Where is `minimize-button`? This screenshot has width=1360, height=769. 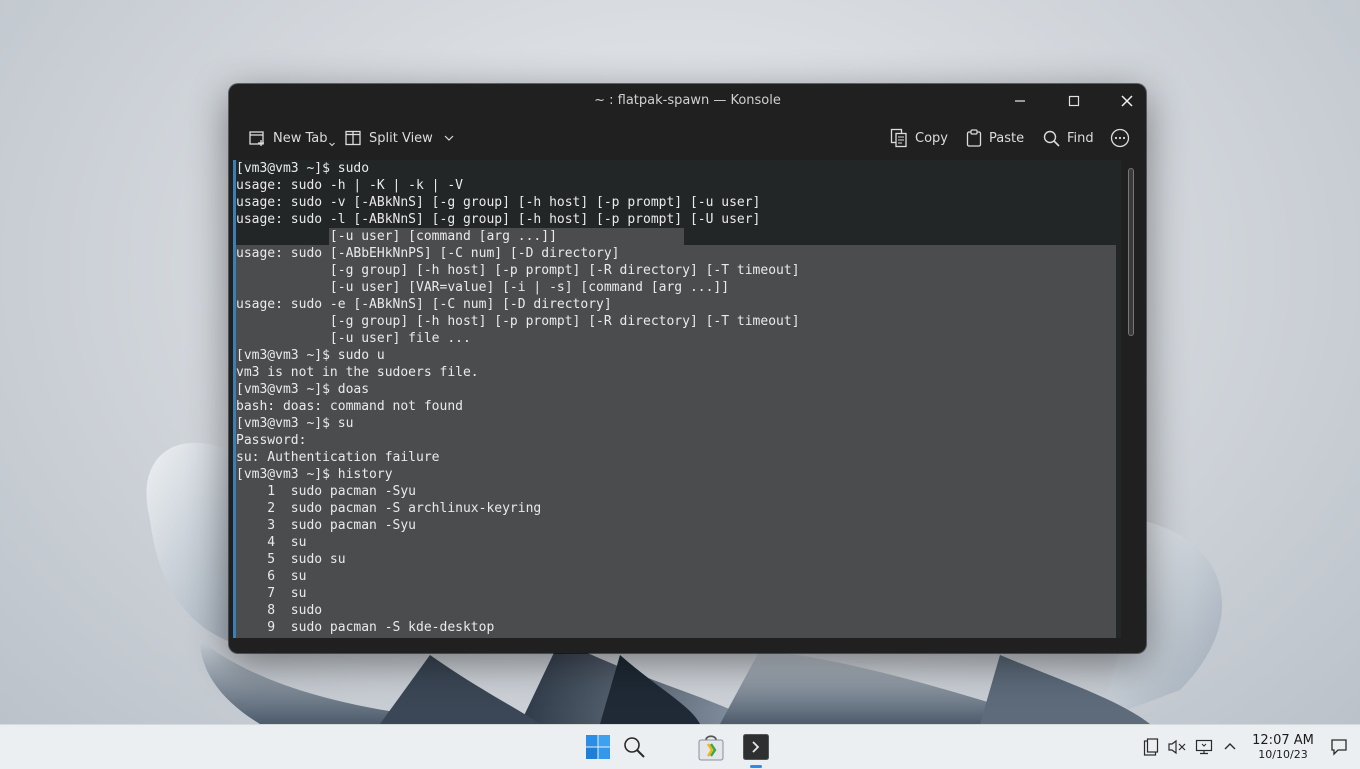 minimize-button is located at coordinates (1020, 101).